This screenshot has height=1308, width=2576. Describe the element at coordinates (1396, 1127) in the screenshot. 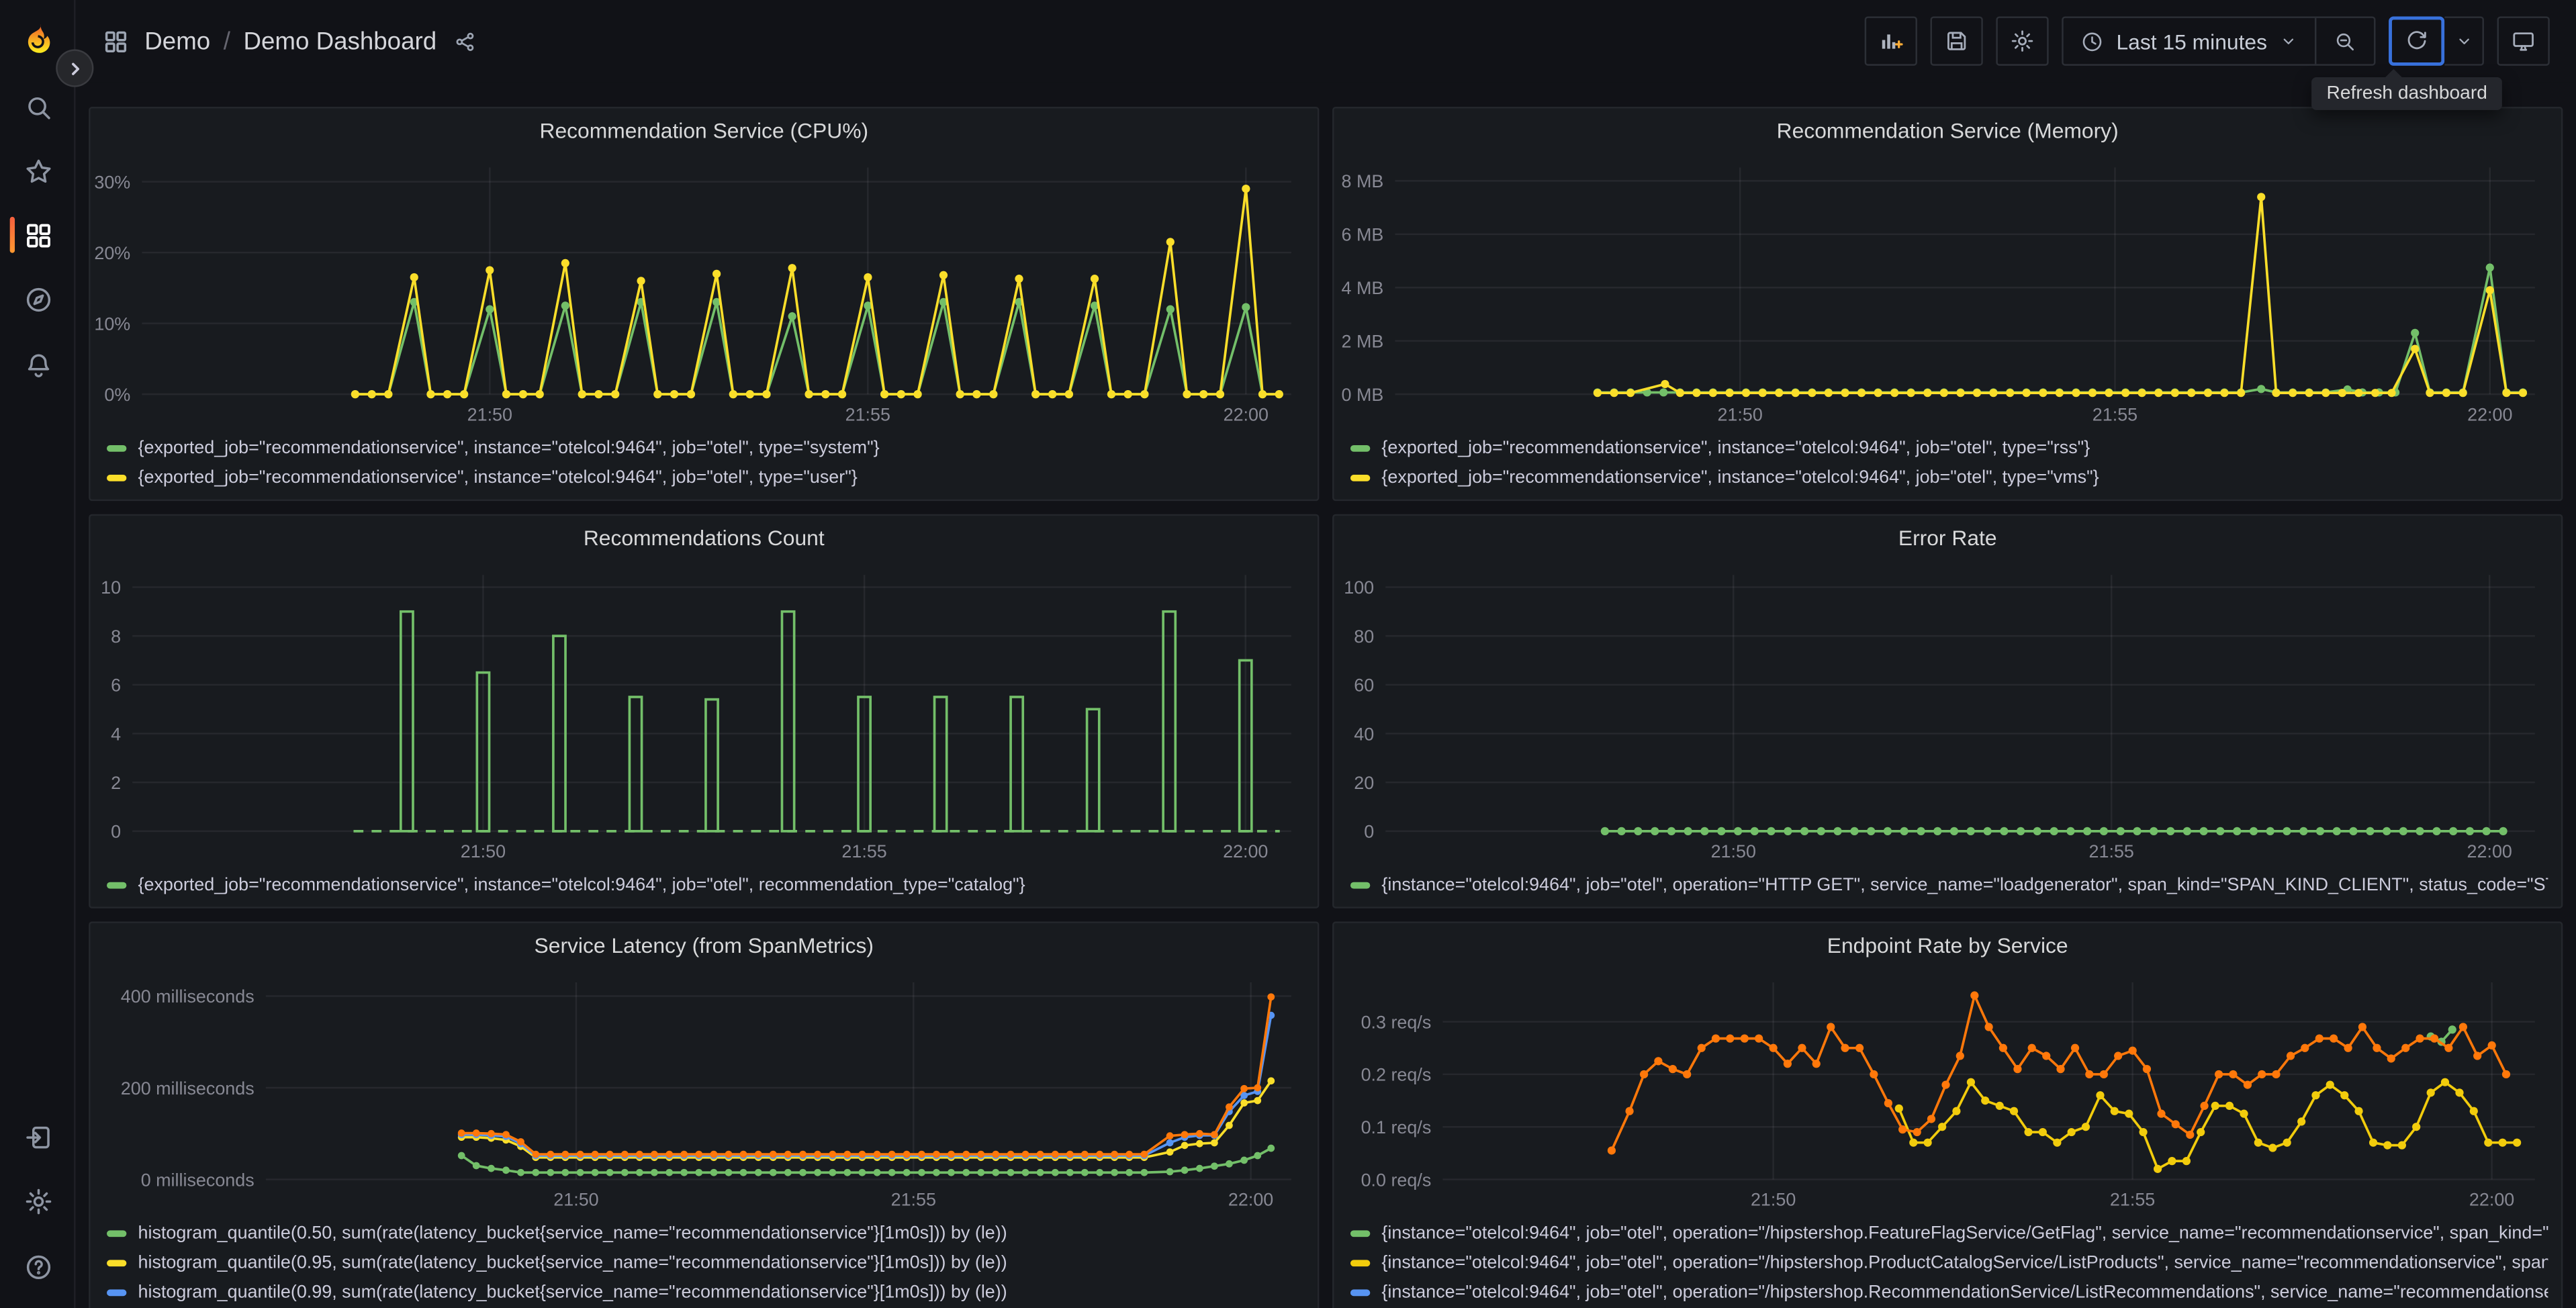

I see `svg-text: 0.1 req/s` at that location.